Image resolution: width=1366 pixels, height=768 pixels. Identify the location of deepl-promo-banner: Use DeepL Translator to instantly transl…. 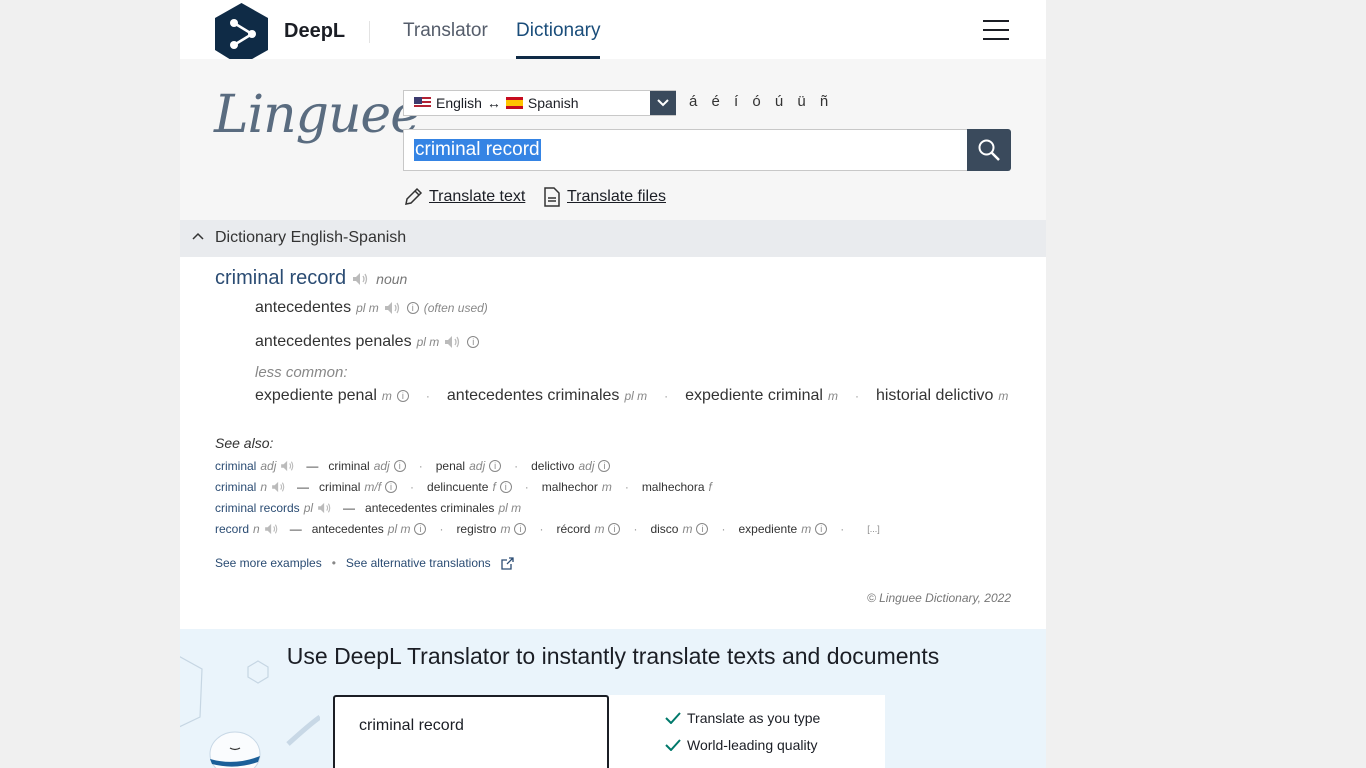
(613, 698).